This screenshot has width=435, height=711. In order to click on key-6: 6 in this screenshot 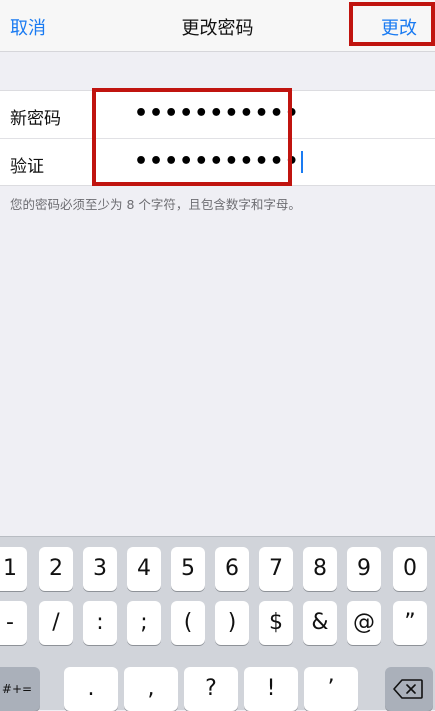, I will do `click(232, 569)`.